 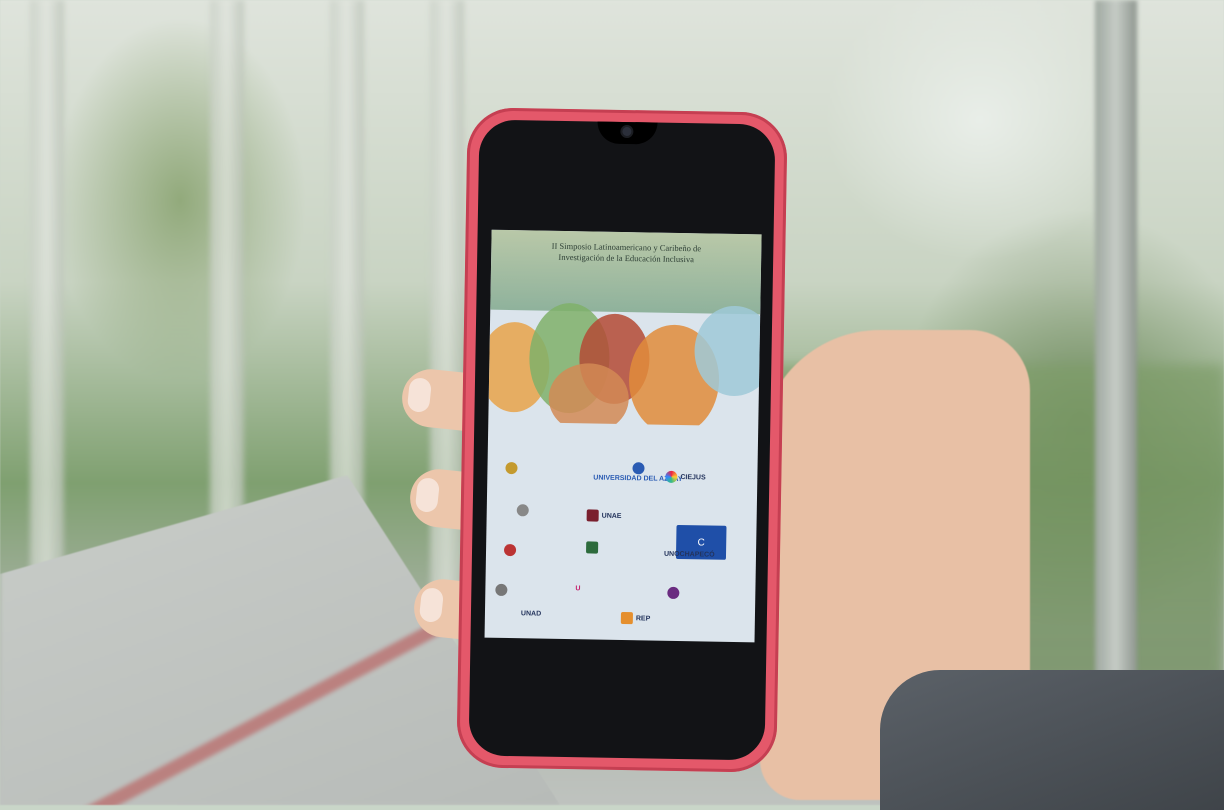 What do you see at coordinates (578, 589) in the screenshot?
I see `logo-u-symbol: U` at bounding box center [578, 589].